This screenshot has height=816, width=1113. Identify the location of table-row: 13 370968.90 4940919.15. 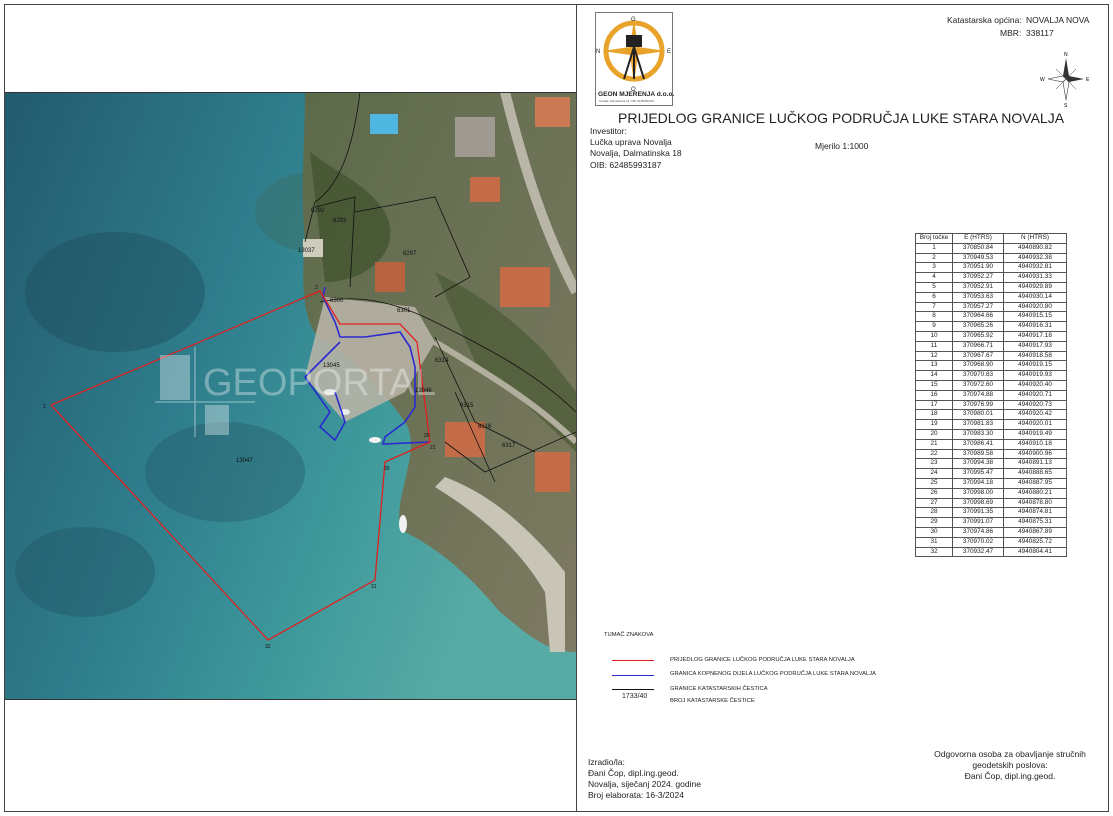
(991, 366).